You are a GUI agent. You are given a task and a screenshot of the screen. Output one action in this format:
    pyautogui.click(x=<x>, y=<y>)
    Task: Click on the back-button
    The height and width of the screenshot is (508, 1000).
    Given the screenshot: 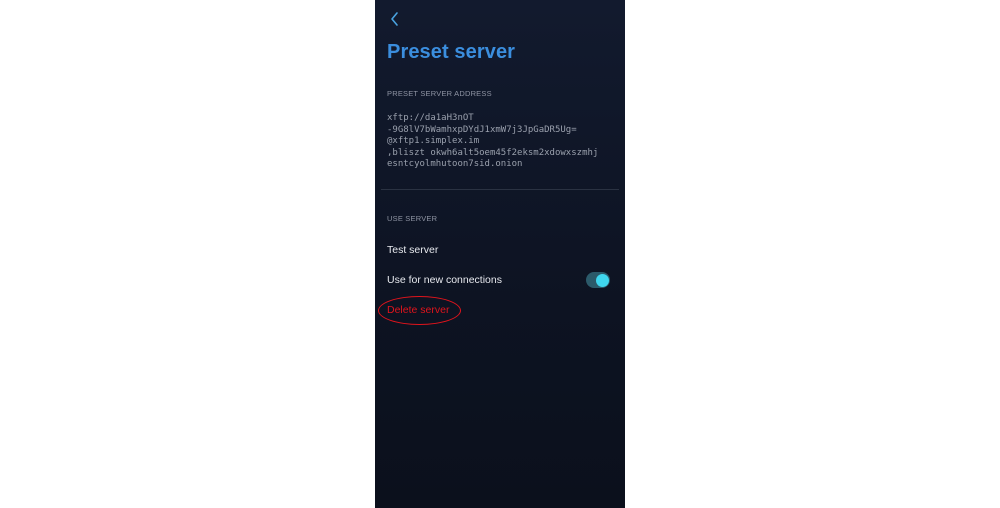 What is the action you would take?
    pyautogui.click(x=395, y=19)
    